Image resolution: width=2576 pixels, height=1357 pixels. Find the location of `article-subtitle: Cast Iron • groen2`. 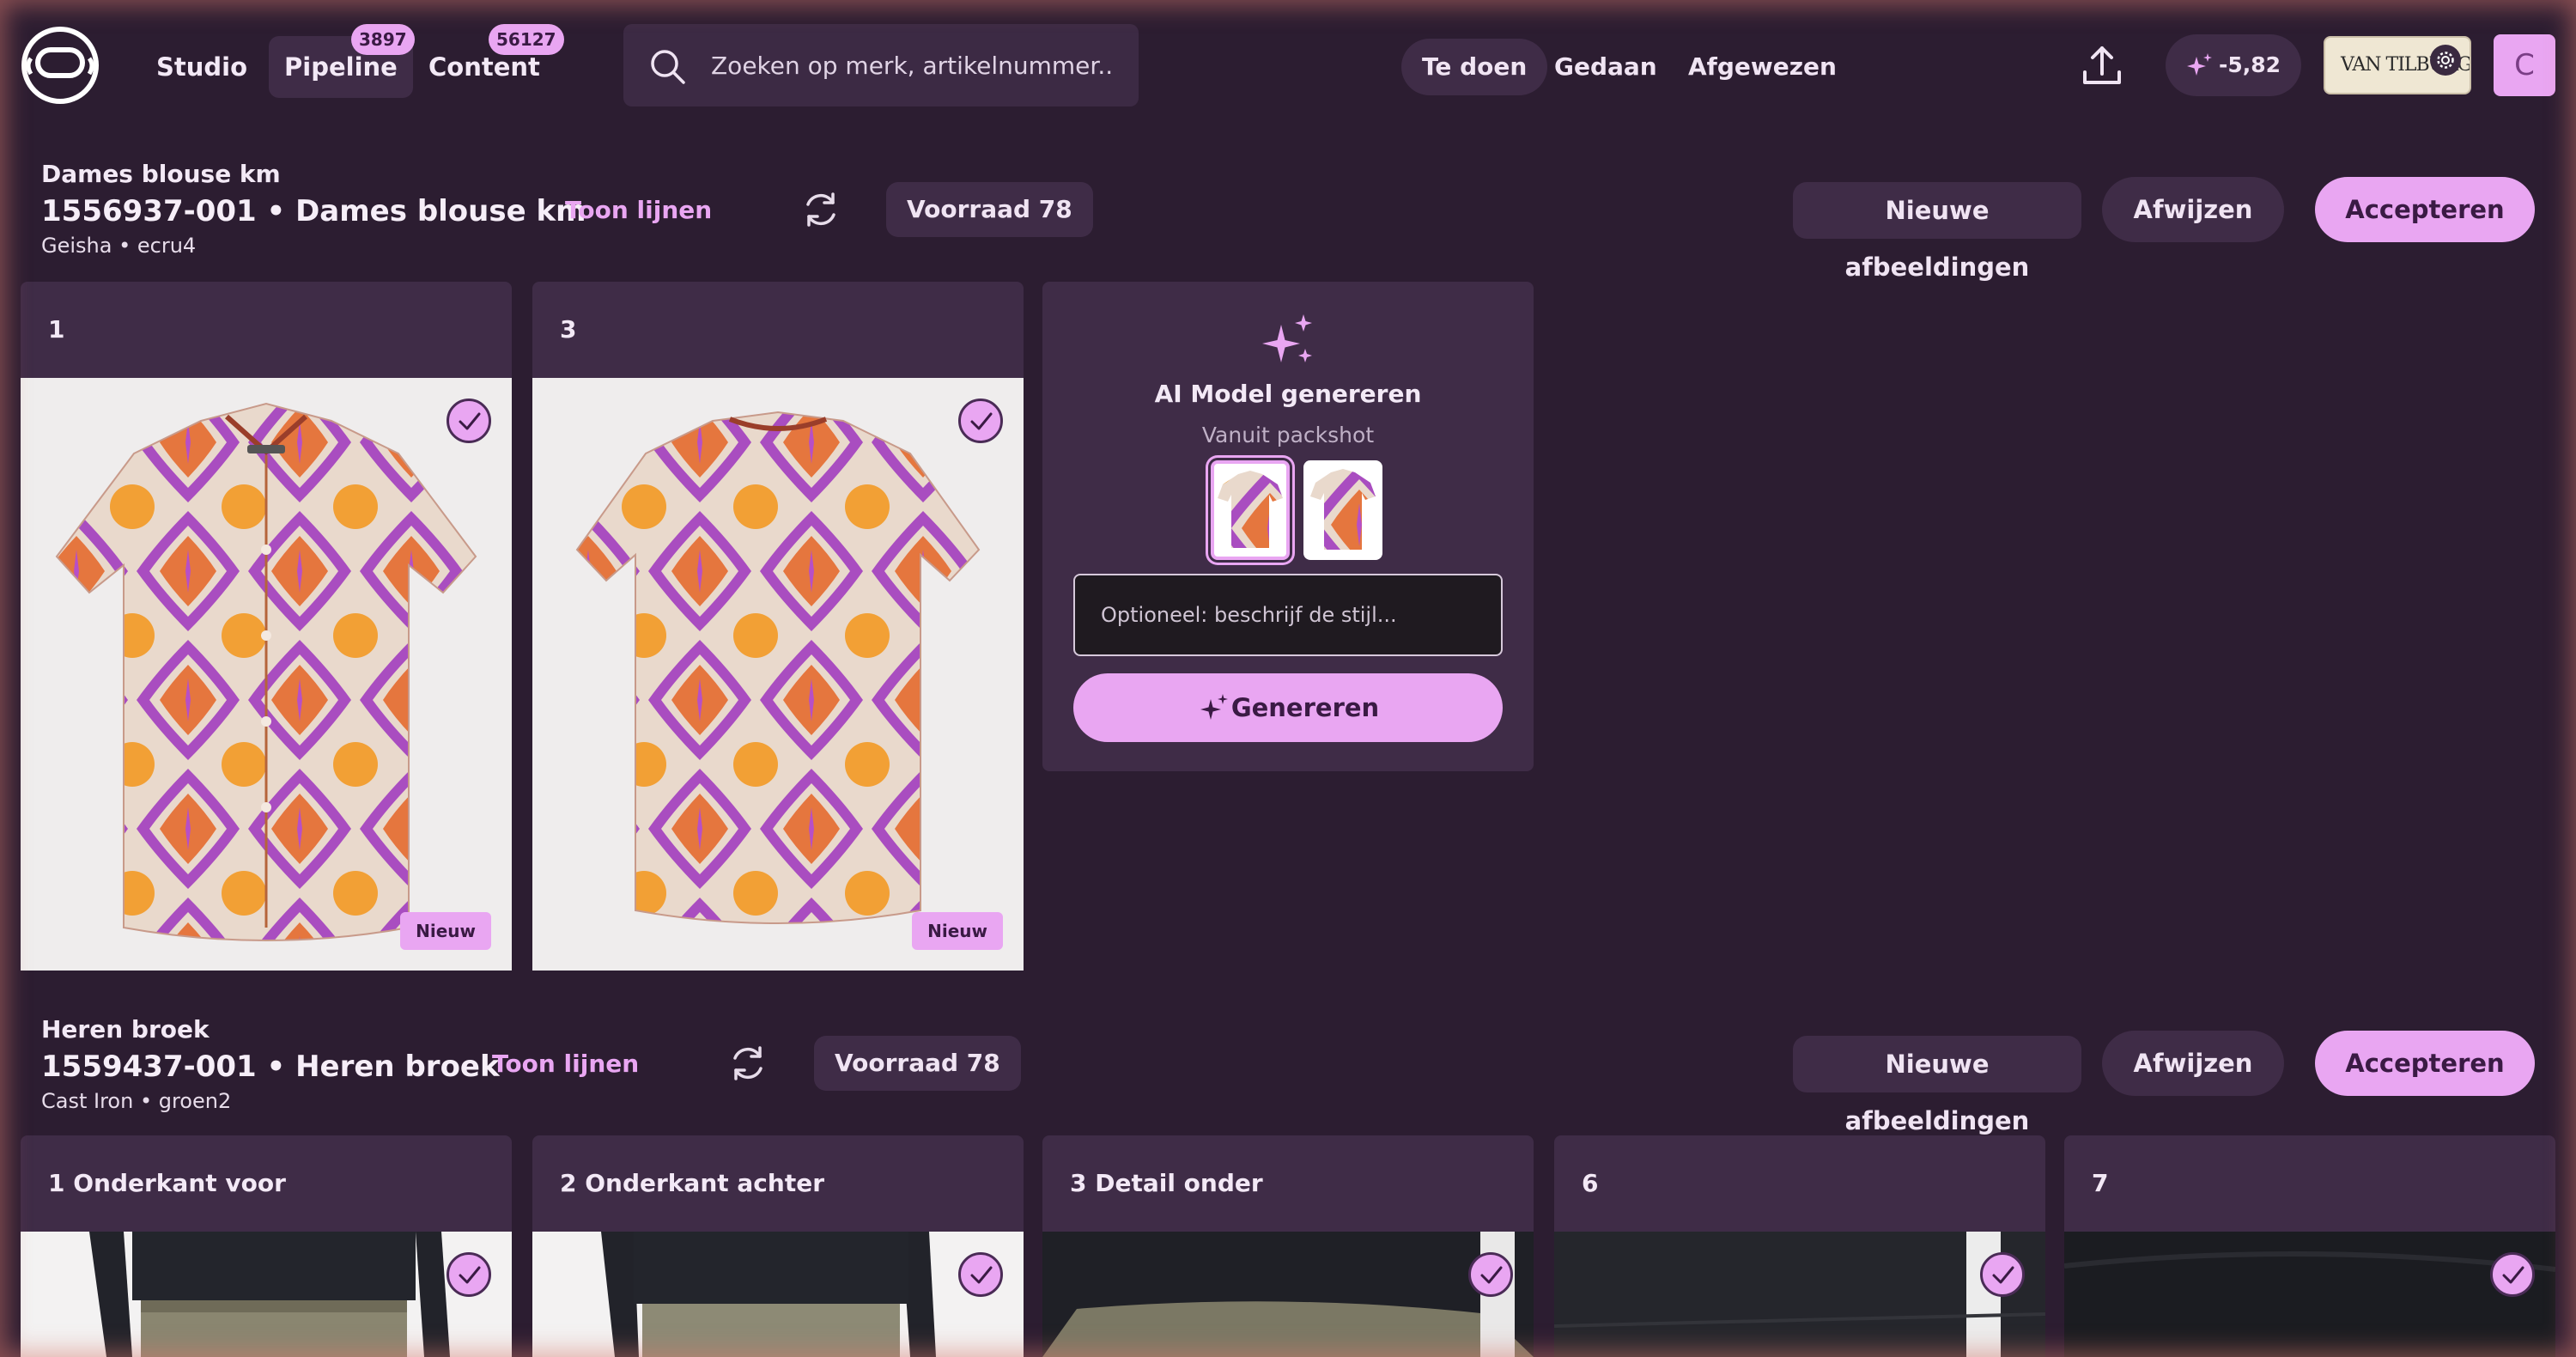

article-subtitle: Cast Iron • groen2 is located at coordinates (137, 1101).